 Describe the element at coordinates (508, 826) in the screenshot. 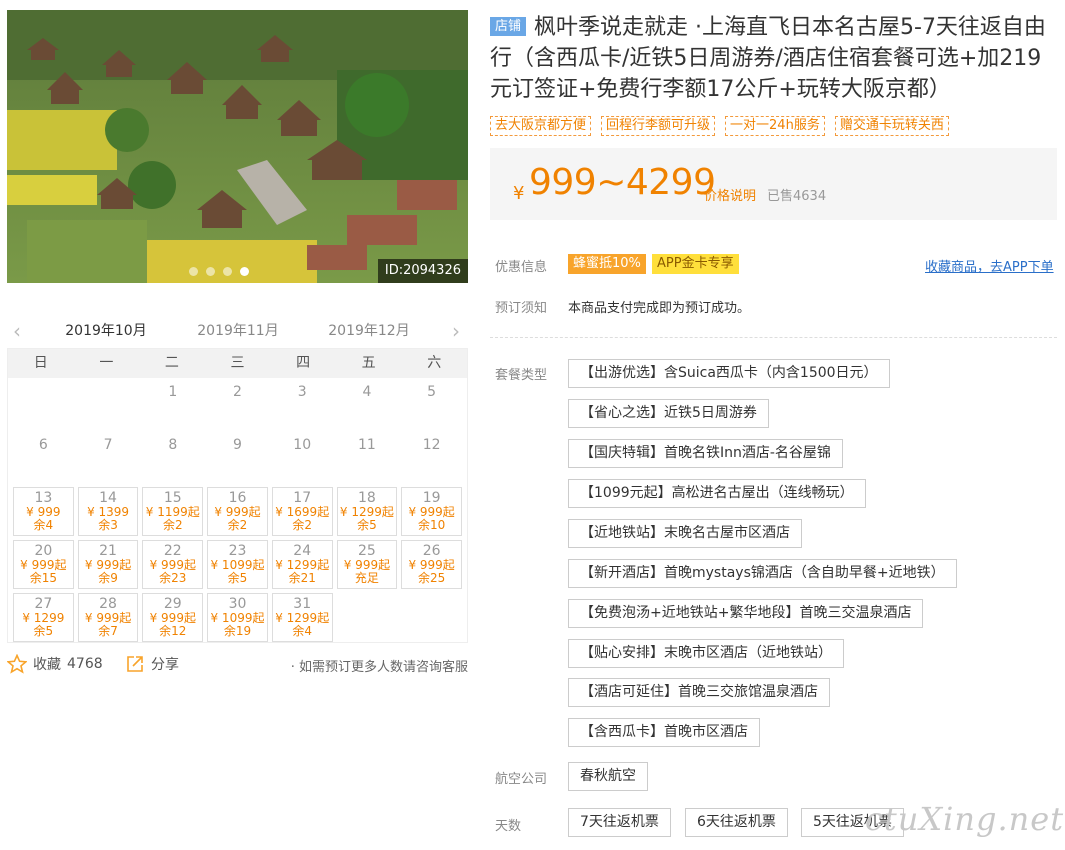

I see `days-label: 天数` at that location.